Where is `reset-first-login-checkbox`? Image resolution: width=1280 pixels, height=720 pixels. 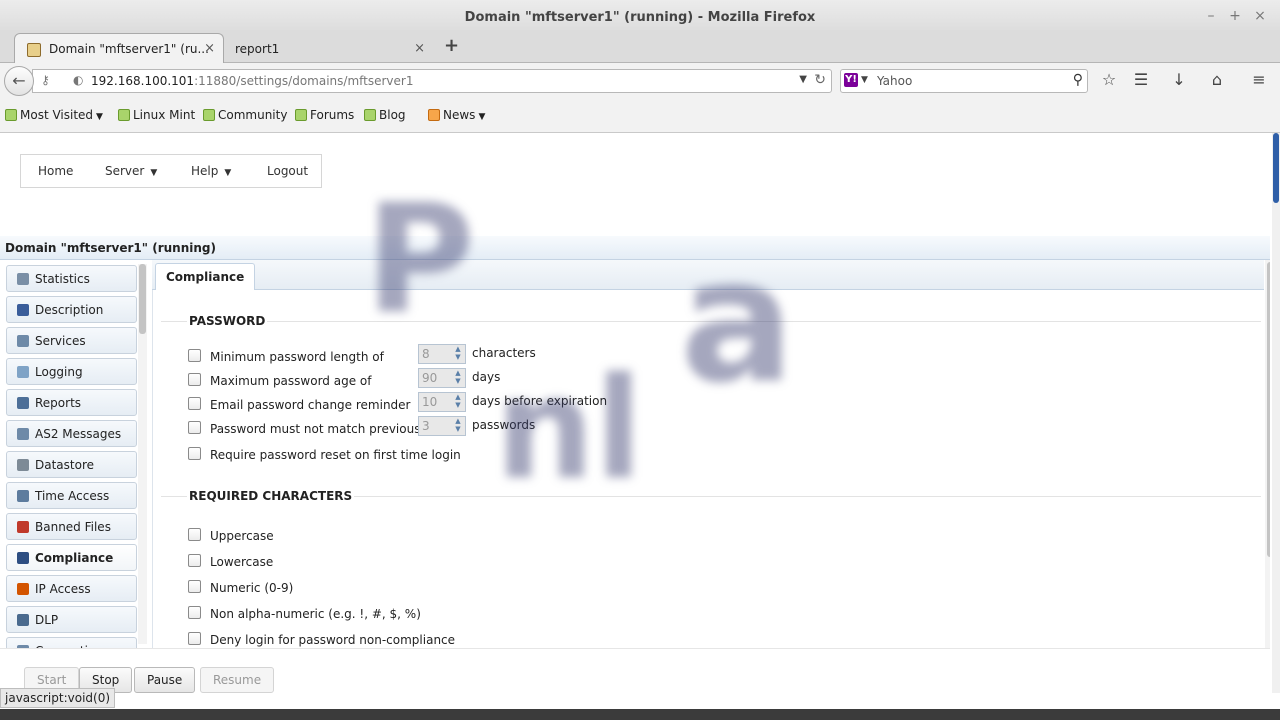 reset-first-login-checkbox is located at coordinates (194, 453).